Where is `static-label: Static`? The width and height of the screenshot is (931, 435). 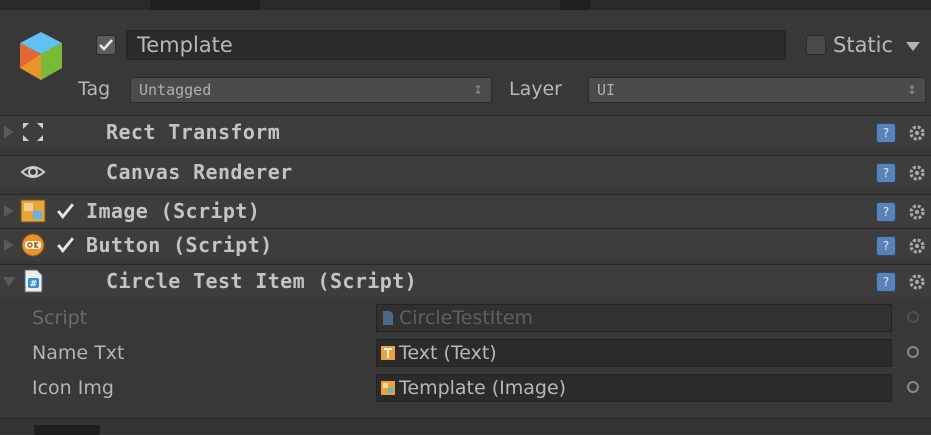 static-label: Static is located at coordinates (863, 45).